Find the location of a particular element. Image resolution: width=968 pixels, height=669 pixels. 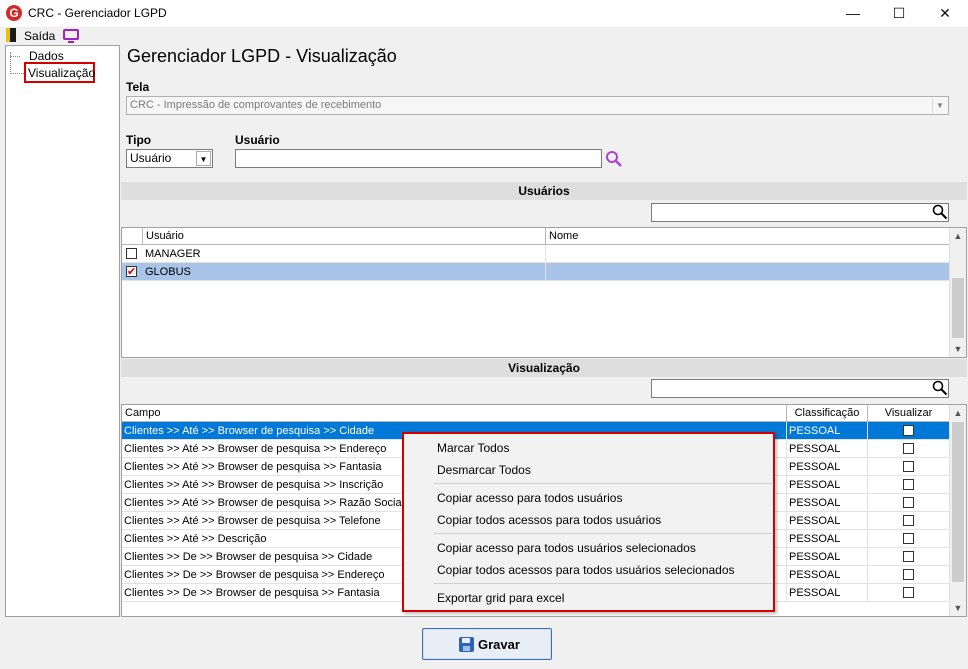

grid-header-usuario: Usuário is located at coordinates (344, 236).